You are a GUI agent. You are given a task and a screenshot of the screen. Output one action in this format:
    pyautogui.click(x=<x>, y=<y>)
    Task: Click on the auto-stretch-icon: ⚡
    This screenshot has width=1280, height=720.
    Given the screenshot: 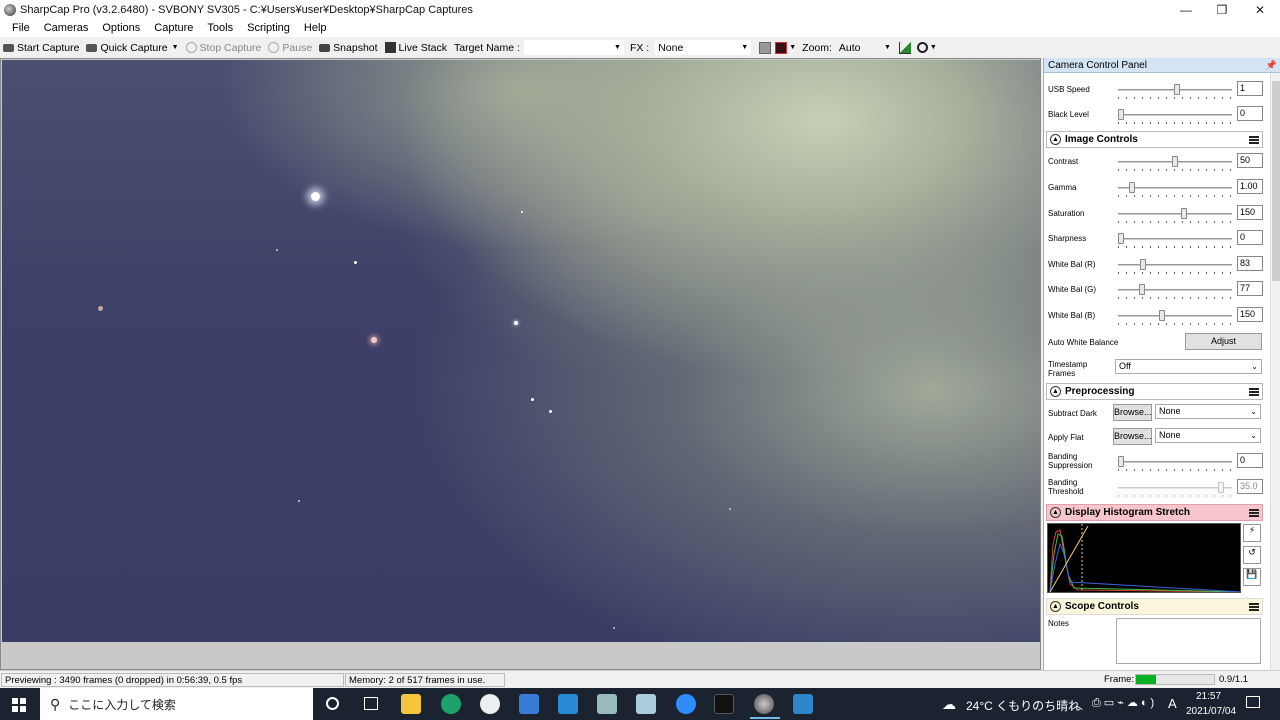 What is the action you would take?
    pyautogui.click(x=1252, y=533)
    